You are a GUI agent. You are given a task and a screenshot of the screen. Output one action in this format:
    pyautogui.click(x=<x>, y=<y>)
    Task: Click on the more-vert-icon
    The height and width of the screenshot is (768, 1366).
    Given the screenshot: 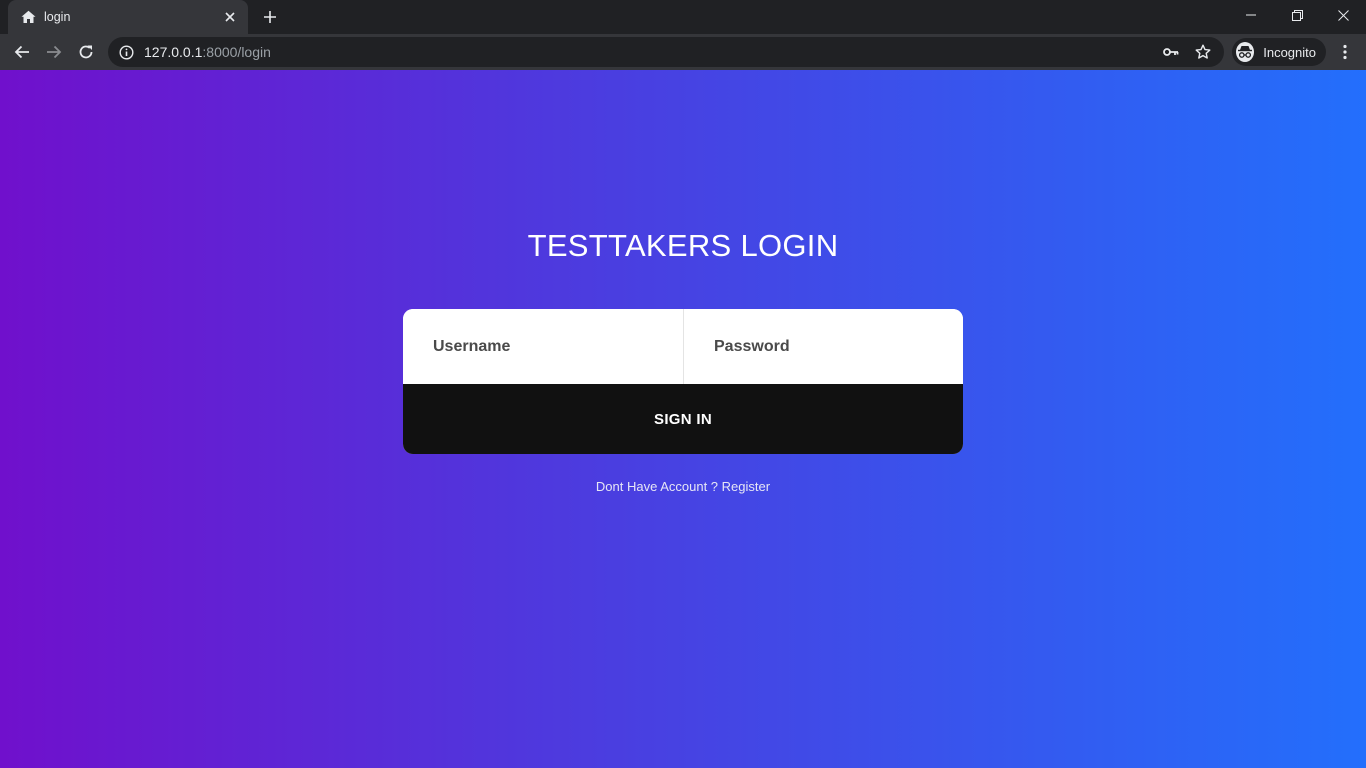 What is the action you would take?
    pyautogui.click(x=1345, y=52)
    